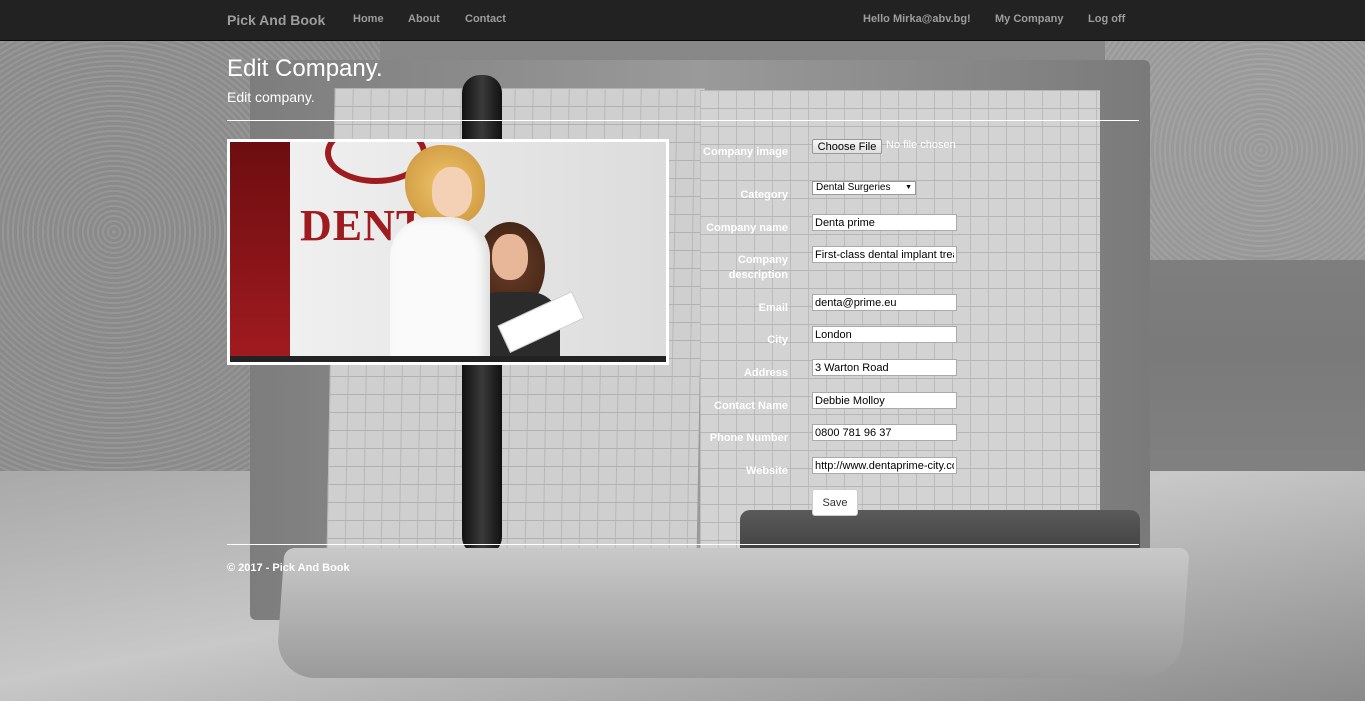  What do you see at coordinates (777, 340) in the screenshot?
I see `city-label: City` at bounding box center [777, 340].